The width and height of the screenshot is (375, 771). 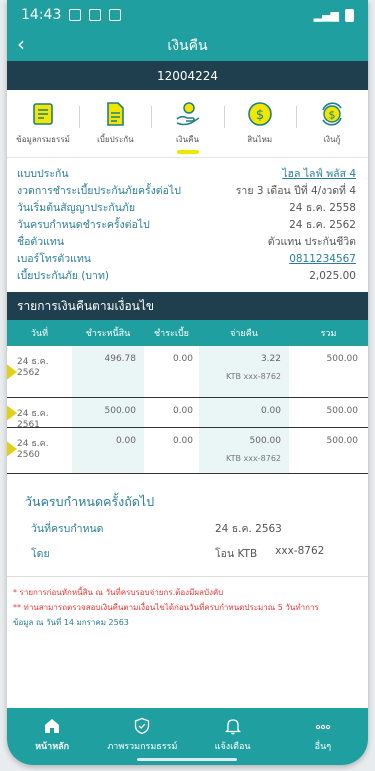 I want to click on gallery-icon, so click(x=95, y=15).